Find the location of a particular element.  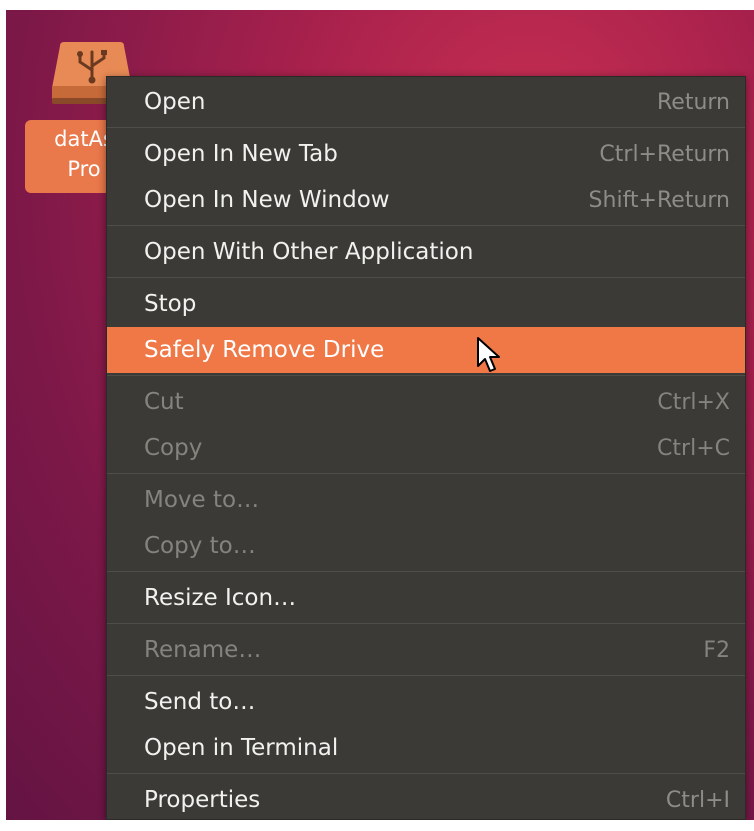

menu-item-rename: Rename… F2 is located at coordinates (426, 650).